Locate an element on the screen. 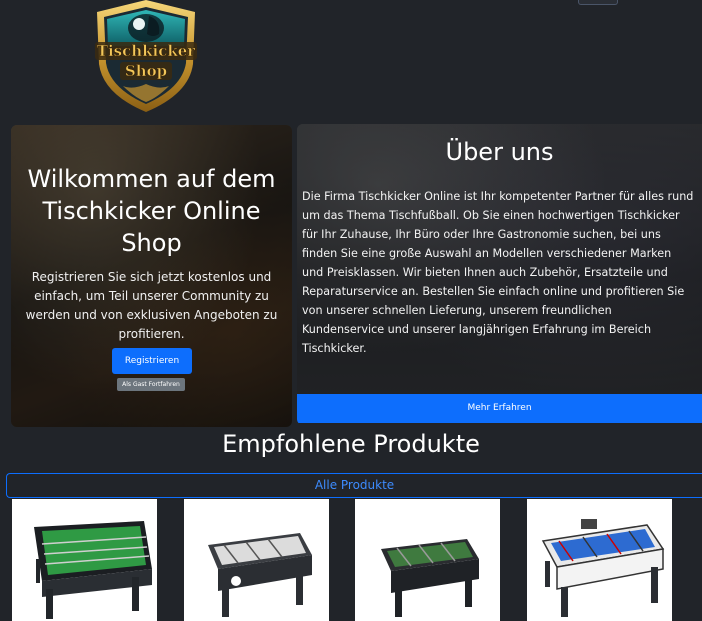 The image size is (702, 621). featured-products-title: Empfohlene Produkte is located at coordinates (351, 444).